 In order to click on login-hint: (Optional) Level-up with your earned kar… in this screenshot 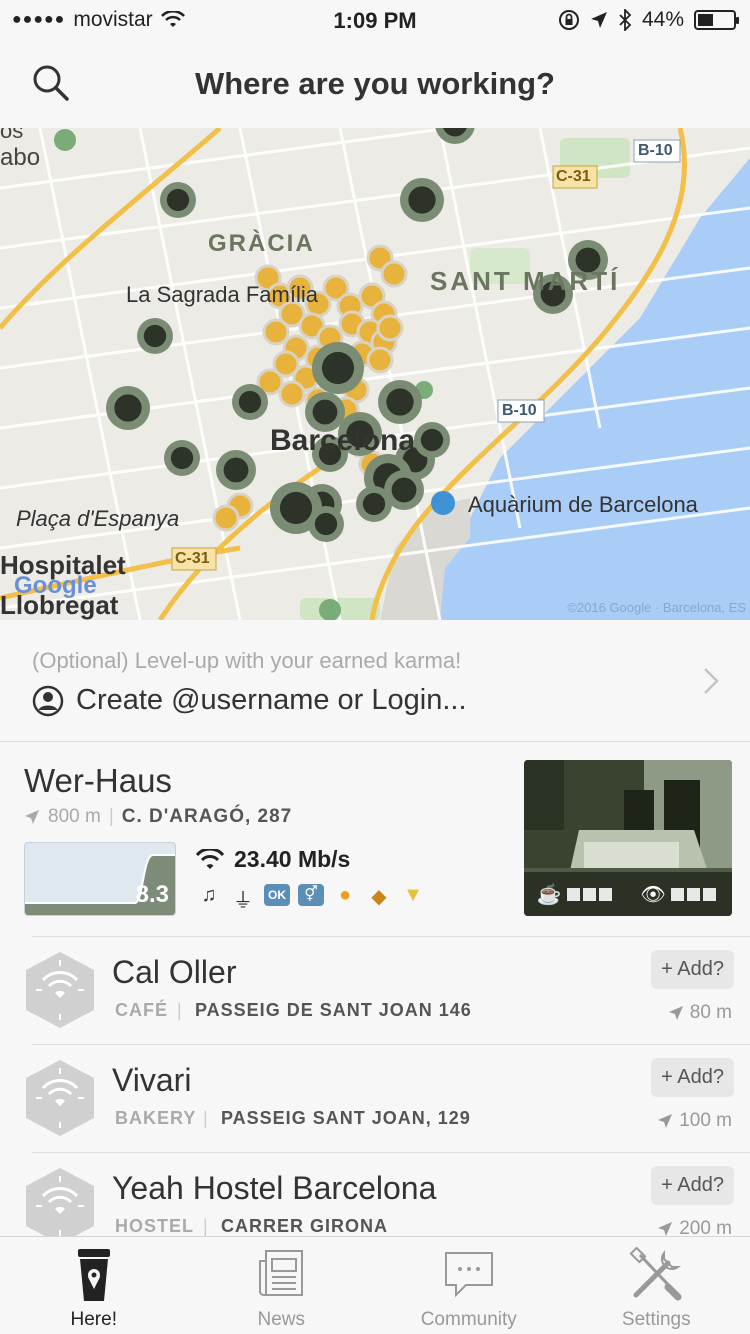, I will do `click(247, 660)`.